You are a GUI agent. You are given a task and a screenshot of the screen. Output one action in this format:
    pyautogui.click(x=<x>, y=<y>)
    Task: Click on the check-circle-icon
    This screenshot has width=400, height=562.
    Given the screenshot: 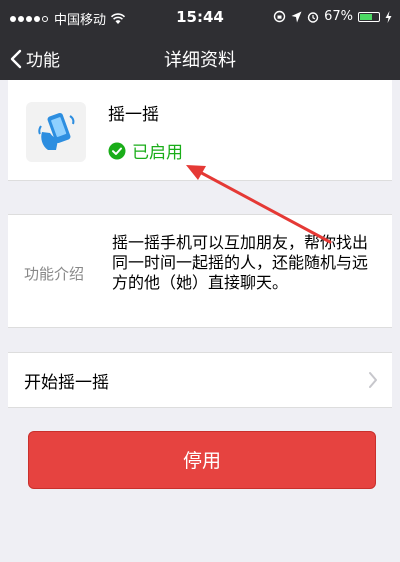 What is the action you would take?
    pyautogui.click(x=117, y=150)
    